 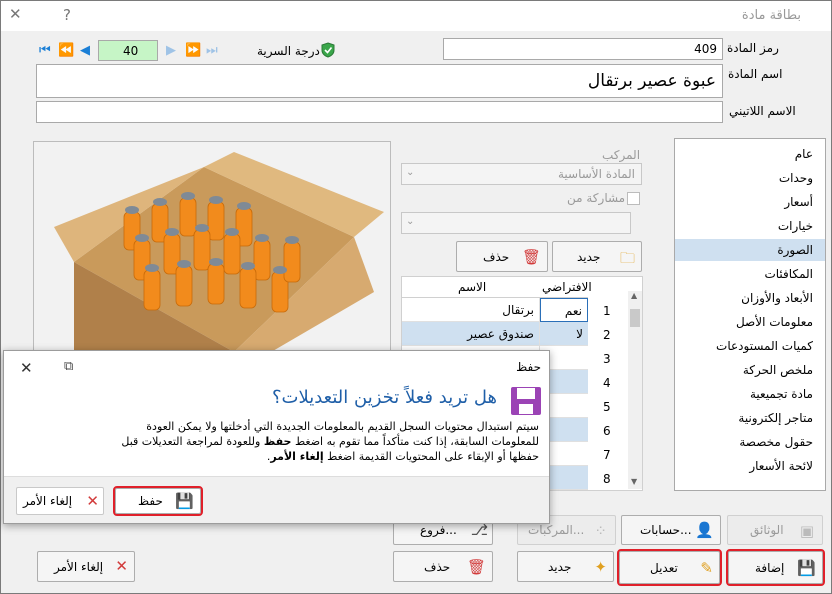 I want to click on sidebar-item: مادة تجميعية, so click(x=750, y=394).